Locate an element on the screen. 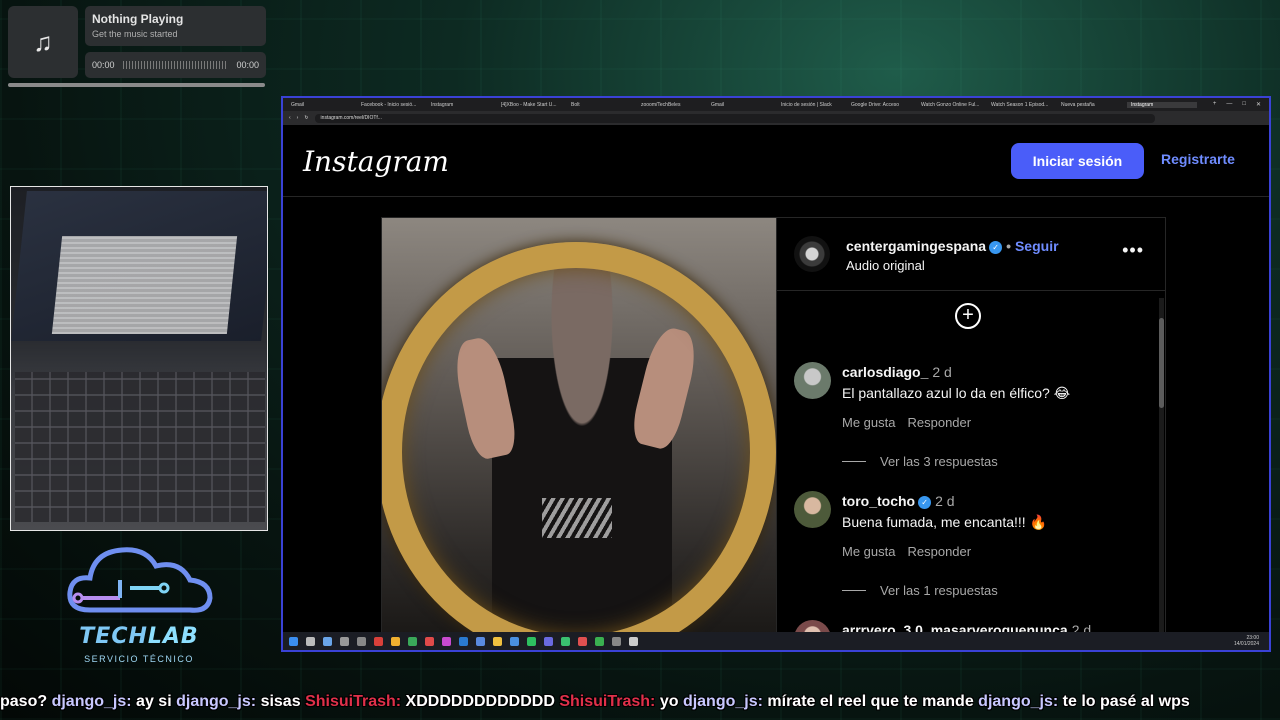 The image size is (1280, 720). comment-user-line: carlosdiago_ 2 d is located at coordinates (897, 372).